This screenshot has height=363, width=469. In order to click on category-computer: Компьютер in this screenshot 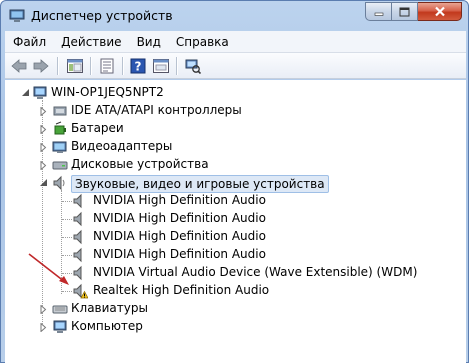, I will do `click(235, 327)`.